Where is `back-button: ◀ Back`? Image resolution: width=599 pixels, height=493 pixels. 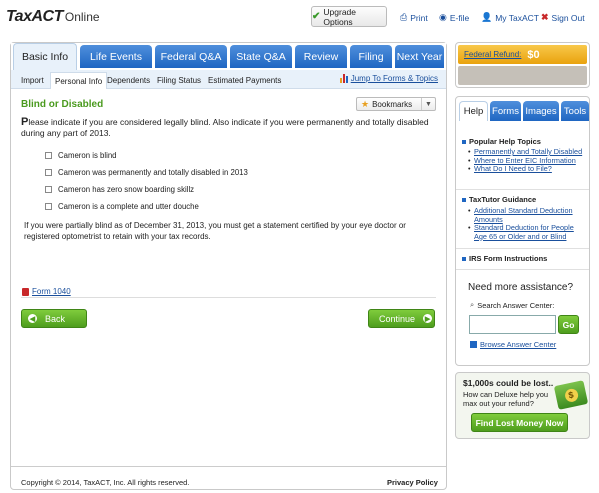 back-button: ◀ Back is located at coordinates (54, 318).